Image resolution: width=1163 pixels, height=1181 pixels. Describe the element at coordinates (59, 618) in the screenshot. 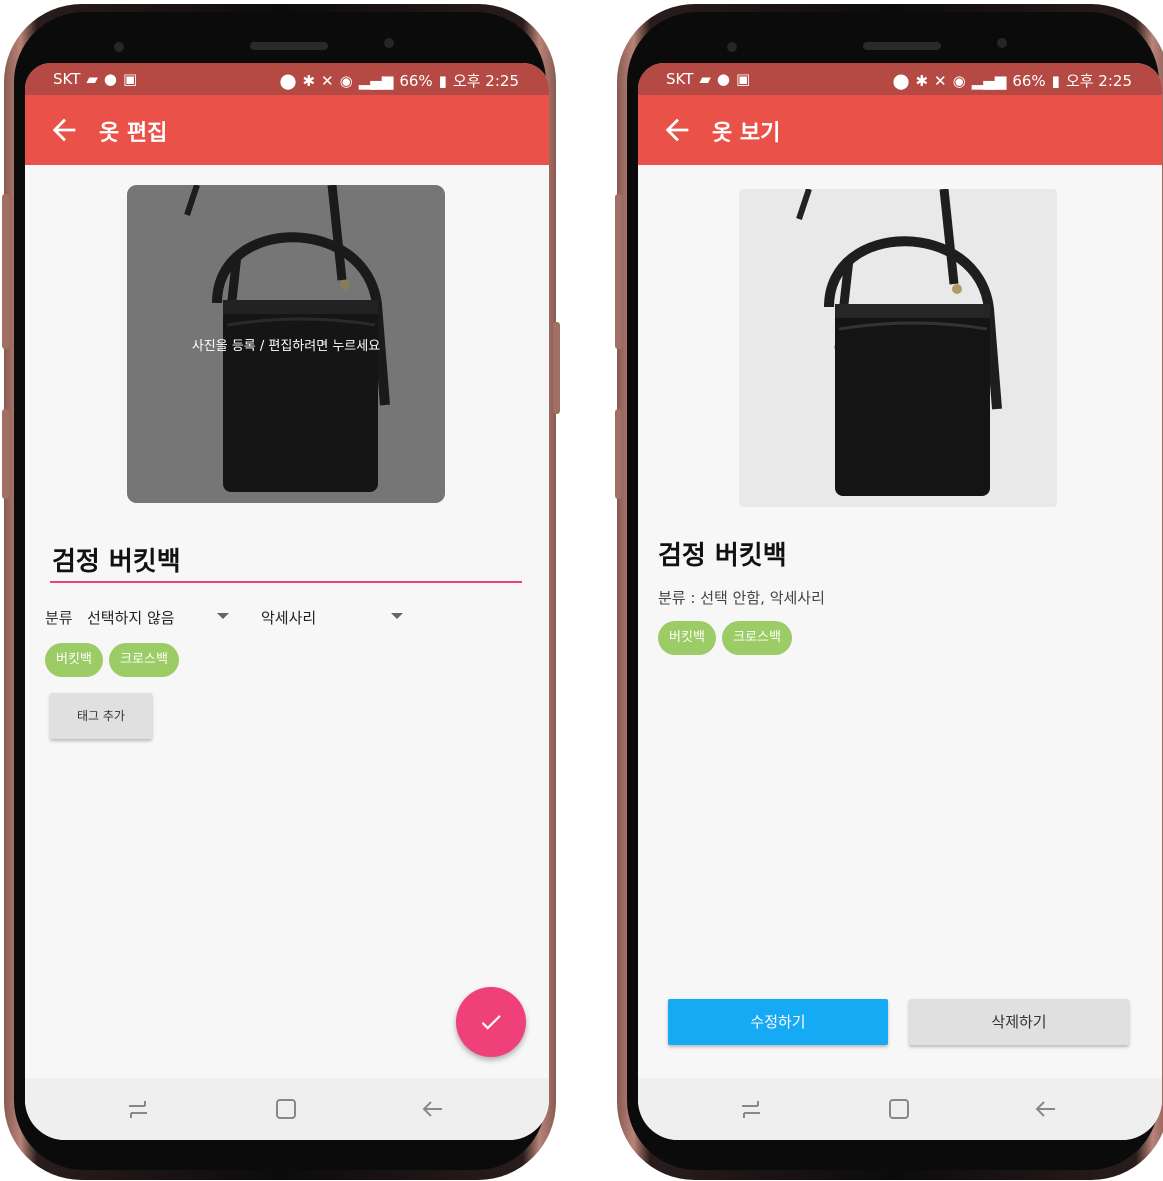

I see `category-label: 분류` at that location.